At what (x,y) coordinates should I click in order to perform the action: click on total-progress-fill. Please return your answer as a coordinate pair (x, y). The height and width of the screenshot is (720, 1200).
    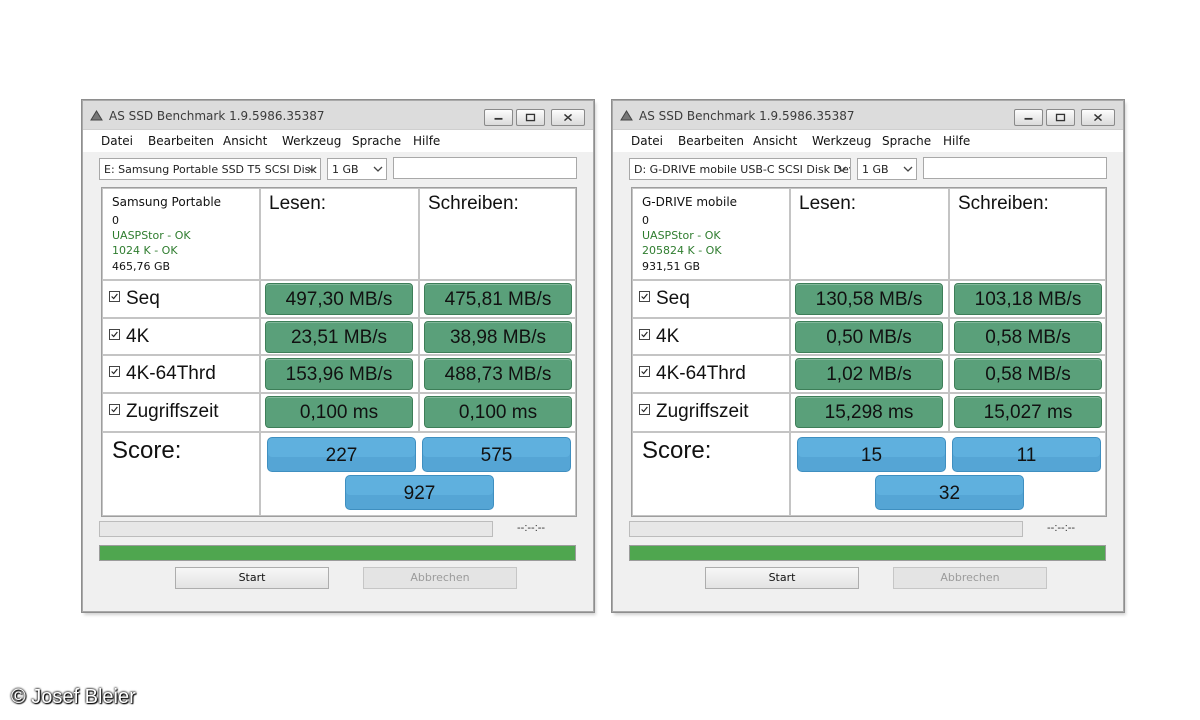
    Looking at the image, I should click on (867, 553).